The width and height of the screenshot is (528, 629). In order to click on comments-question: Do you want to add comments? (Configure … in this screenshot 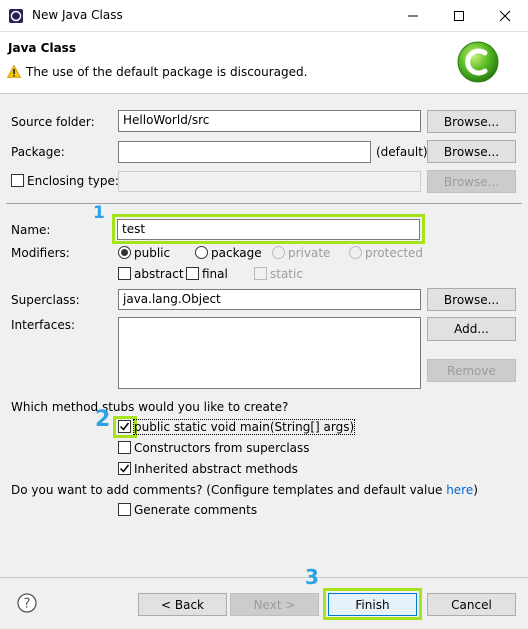, I will do `click(244, 490)`.